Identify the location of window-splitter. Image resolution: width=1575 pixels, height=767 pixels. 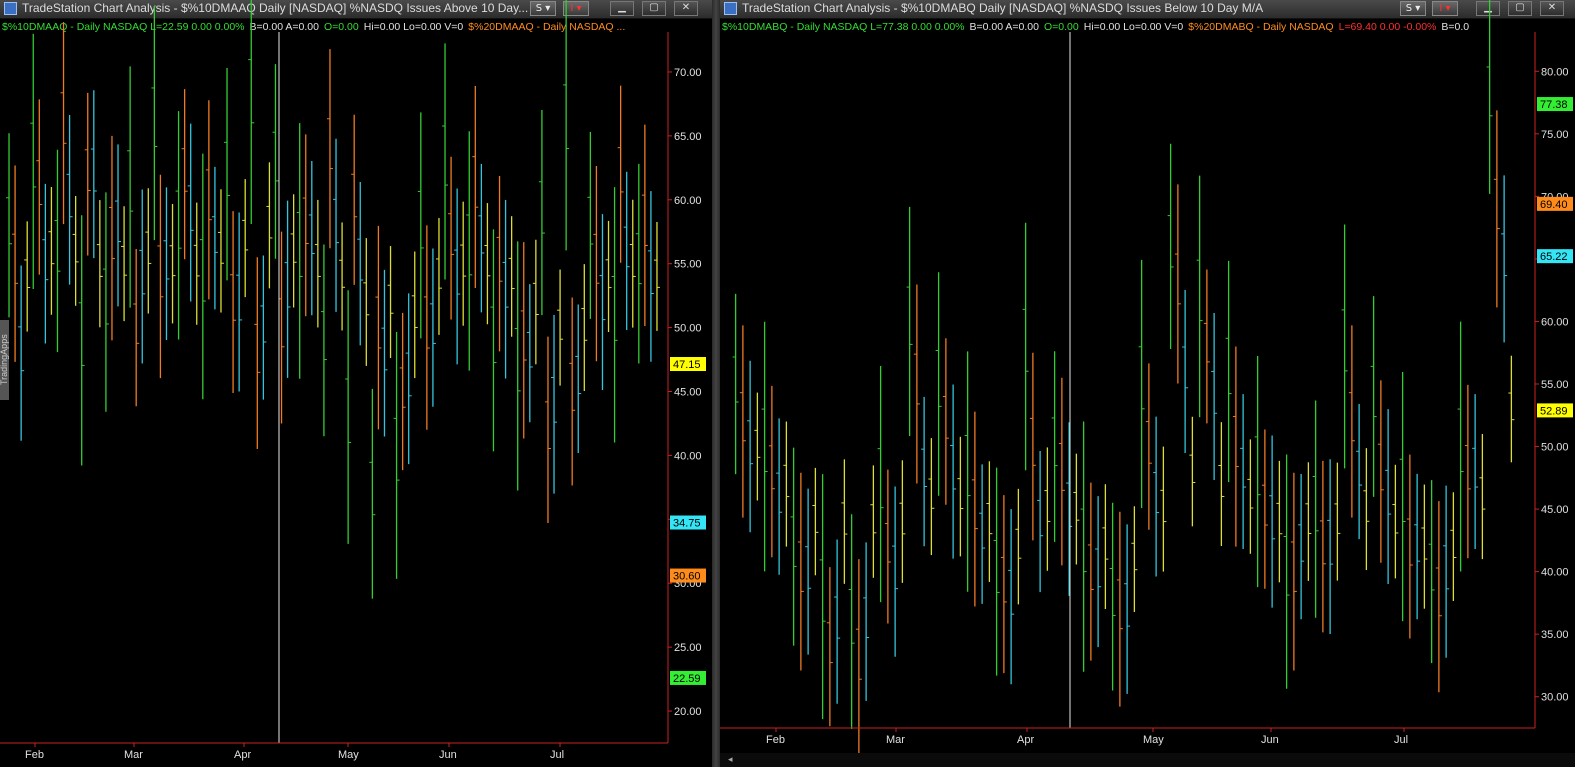
(716, 383).